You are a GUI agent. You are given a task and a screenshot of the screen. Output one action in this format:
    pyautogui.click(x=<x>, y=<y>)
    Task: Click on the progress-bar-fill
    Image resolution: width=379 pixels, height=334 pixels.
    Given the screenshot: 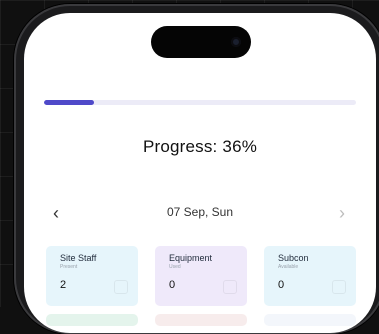 What is the action you would take?
    pyautogui.click(x=69, y=102)
    